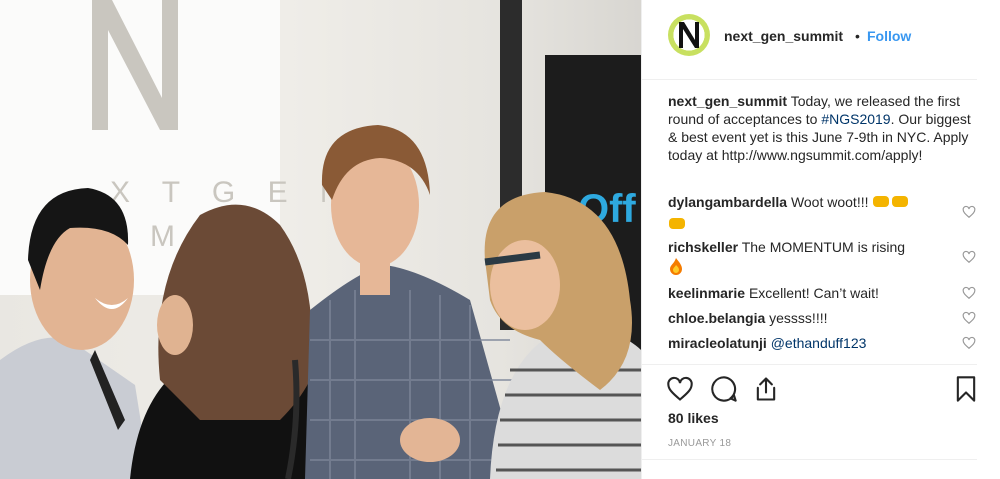  Describe the element at coordinates (232, 192) in the screenshot. I see `logo-text-row1: X T G E N` at that location.